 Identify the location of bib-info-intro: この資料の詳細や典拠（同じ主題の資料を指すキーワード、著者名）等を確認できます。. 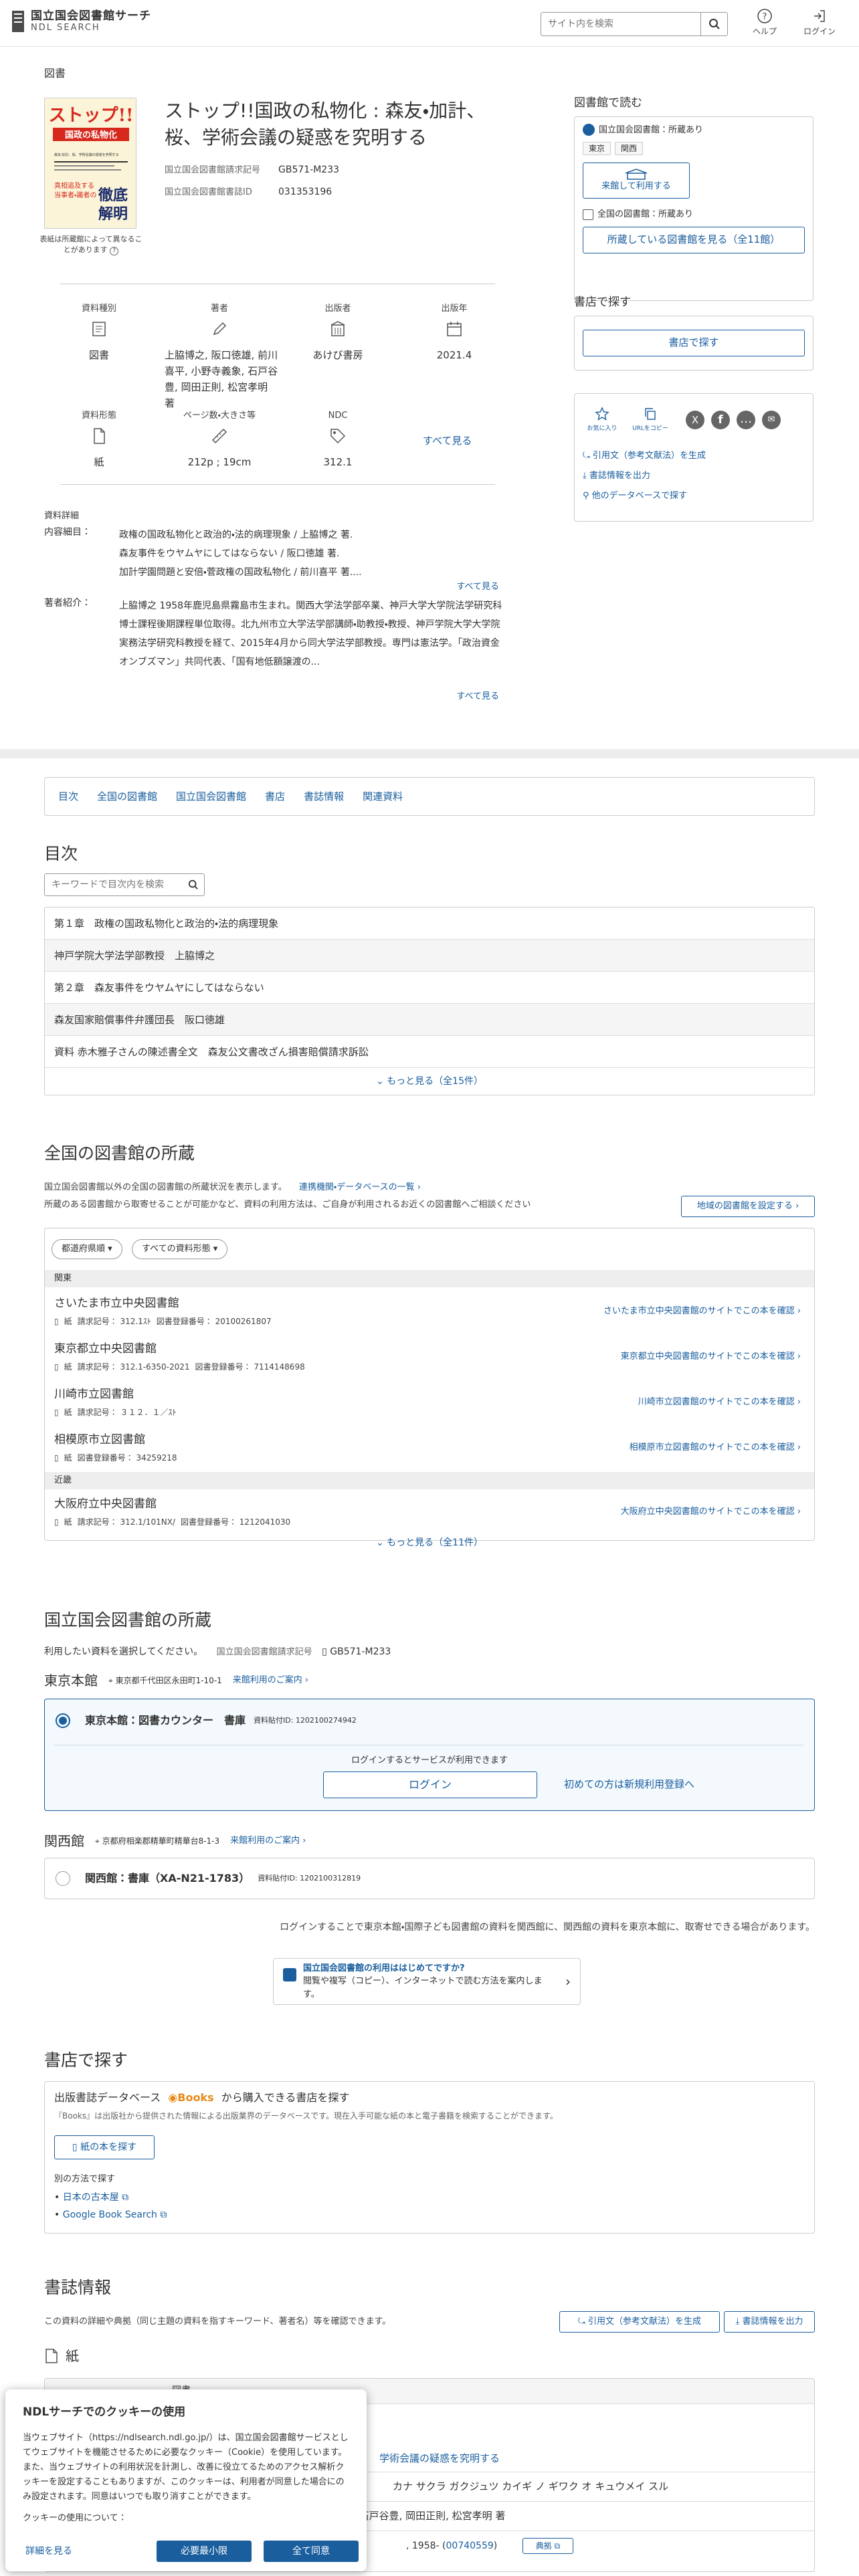
(218, 2322).